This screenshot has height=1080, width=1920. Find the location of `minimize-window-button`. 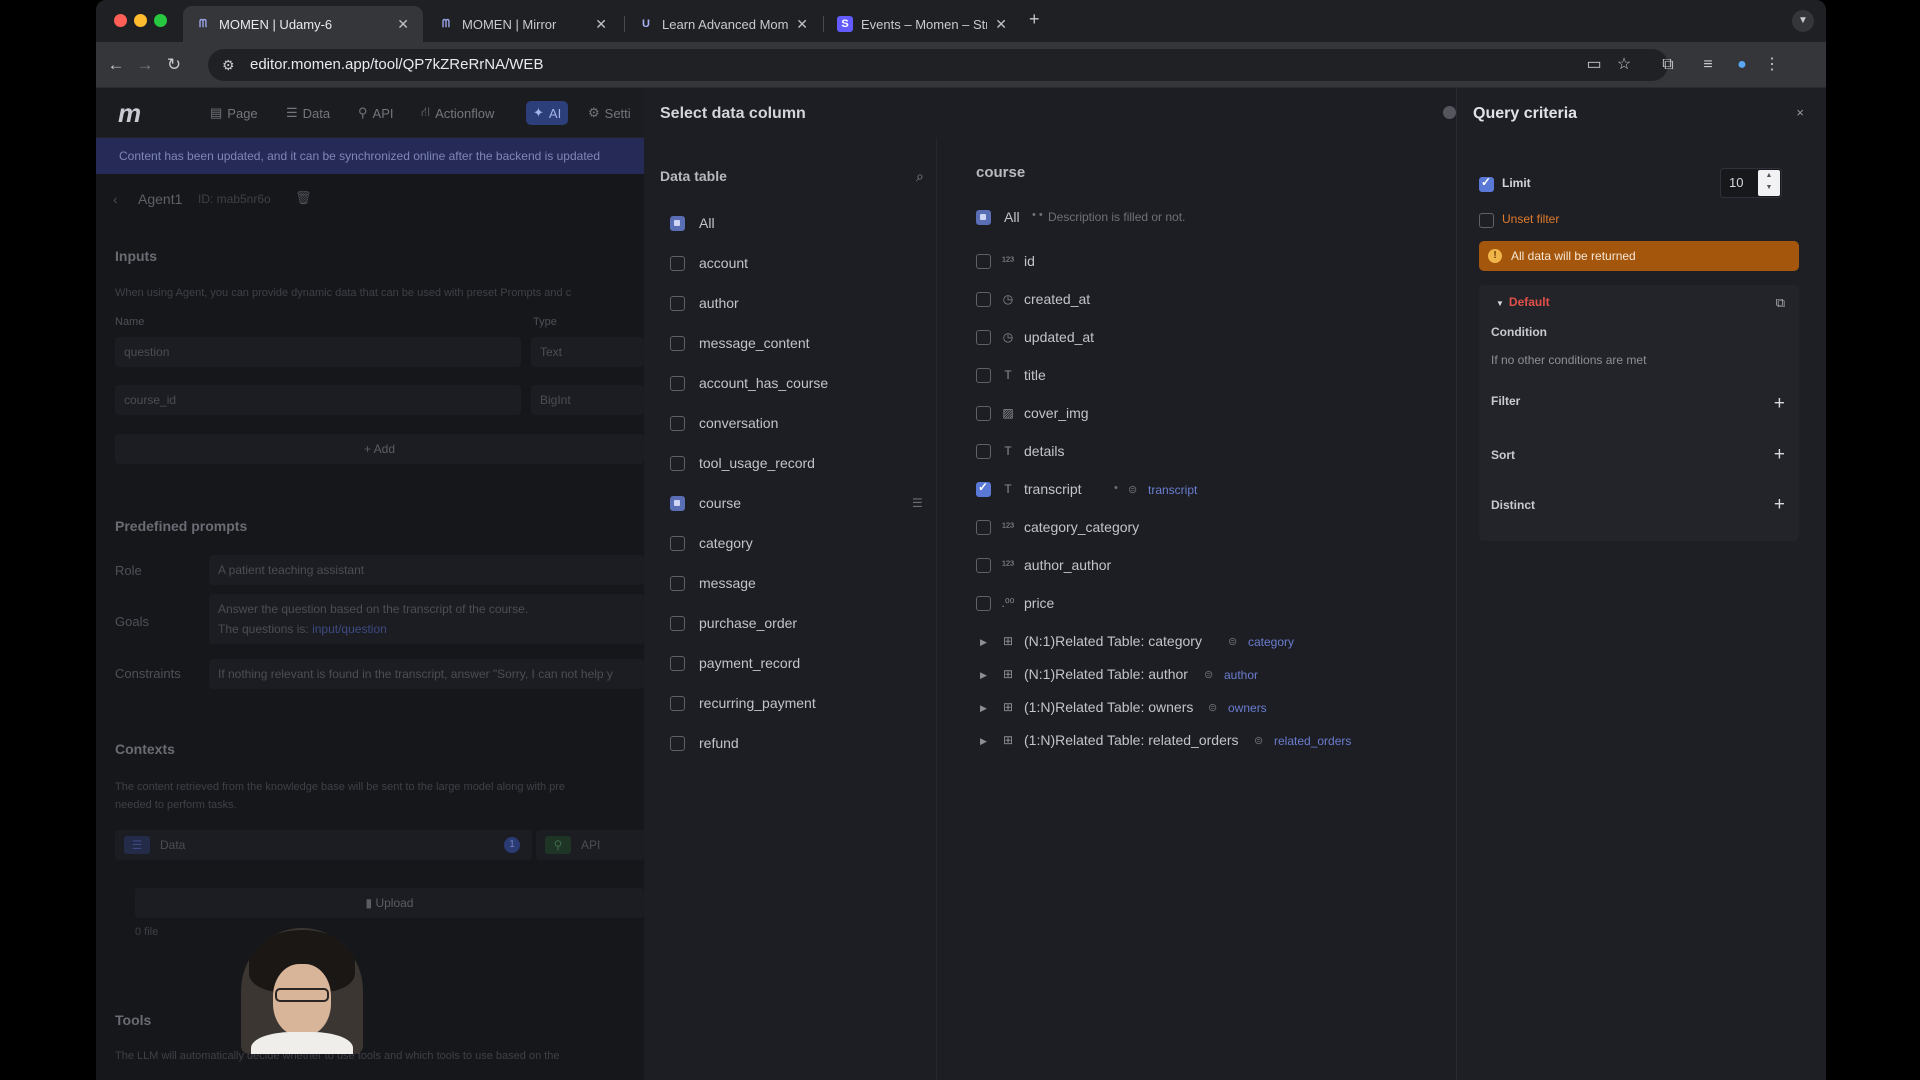

minimize-window-button is located at coordinates (140, 20).